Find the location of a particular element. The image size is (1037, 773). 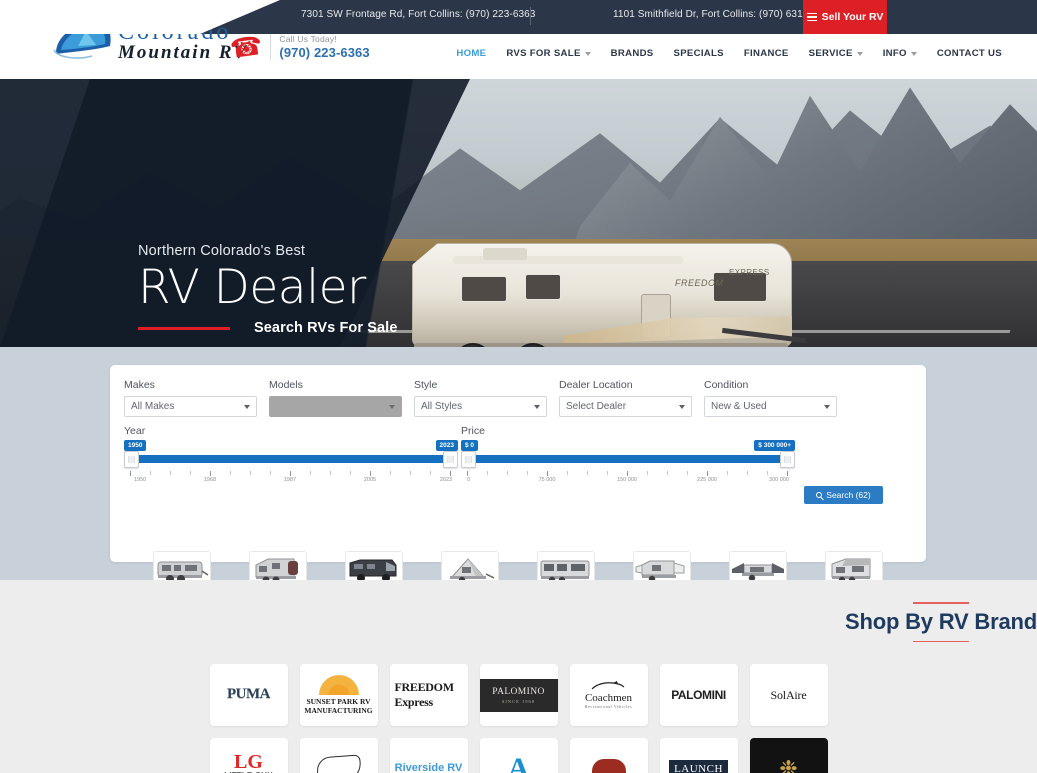

list-icon is located at coordinates (811, 17).